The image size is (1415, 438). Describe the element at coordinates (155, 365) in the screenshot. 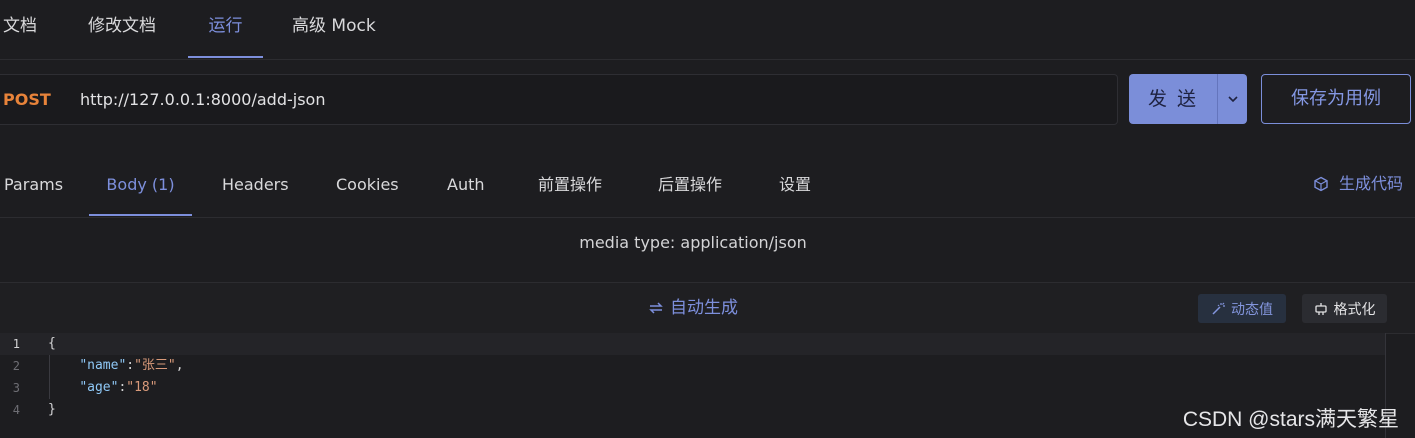

I see `json-value: "张三"` at that location.